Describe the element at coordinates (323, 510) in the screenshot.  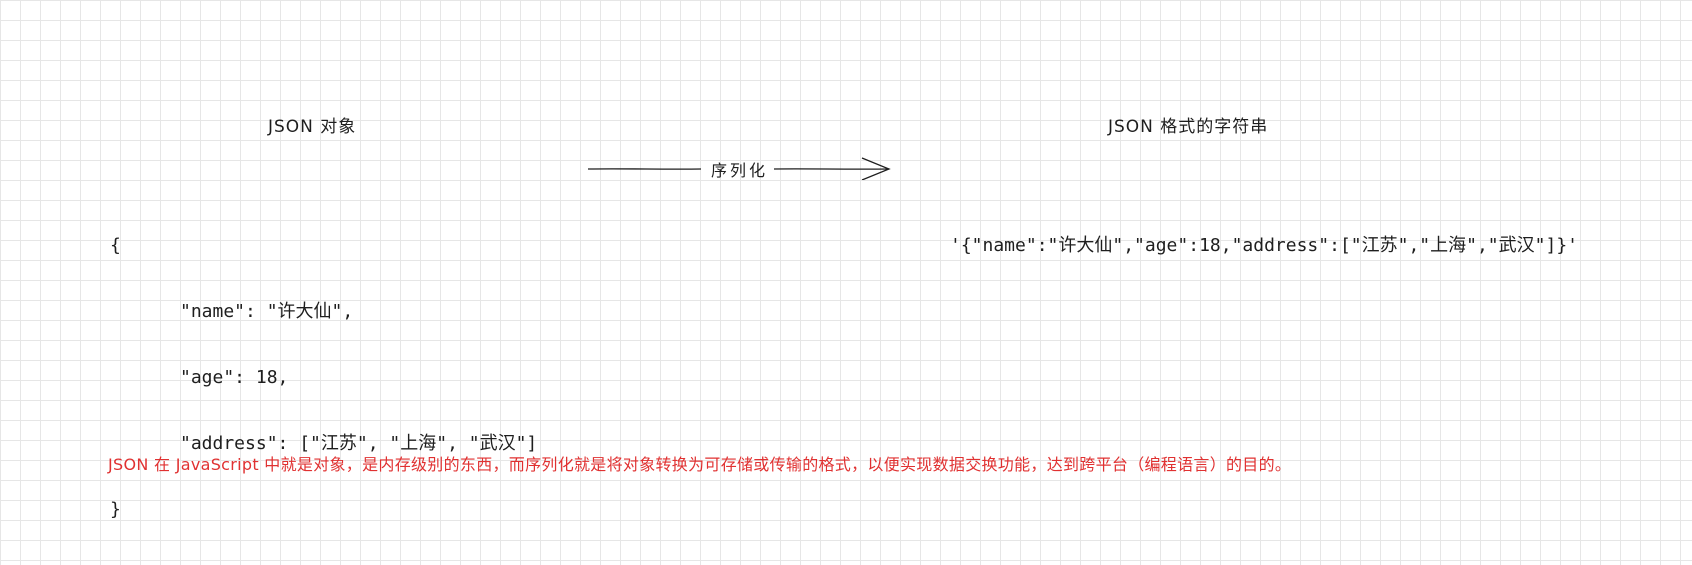
I see `code-line-close-brace: }` at that location.